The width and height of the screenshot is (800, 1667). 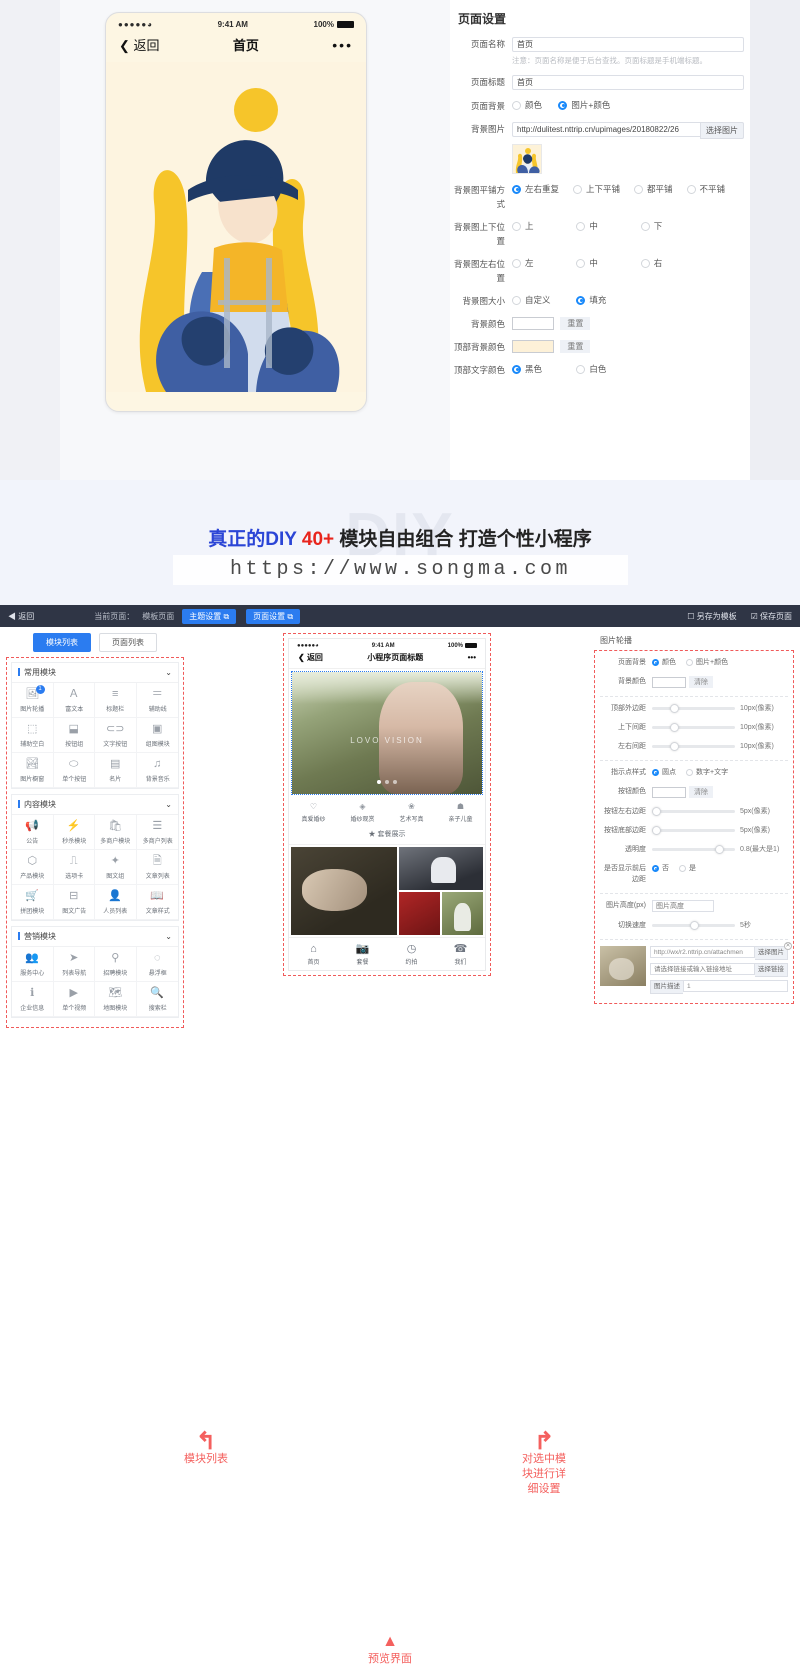 I want to click on radio-vpos-top: 上, so click(x=536, y=226).